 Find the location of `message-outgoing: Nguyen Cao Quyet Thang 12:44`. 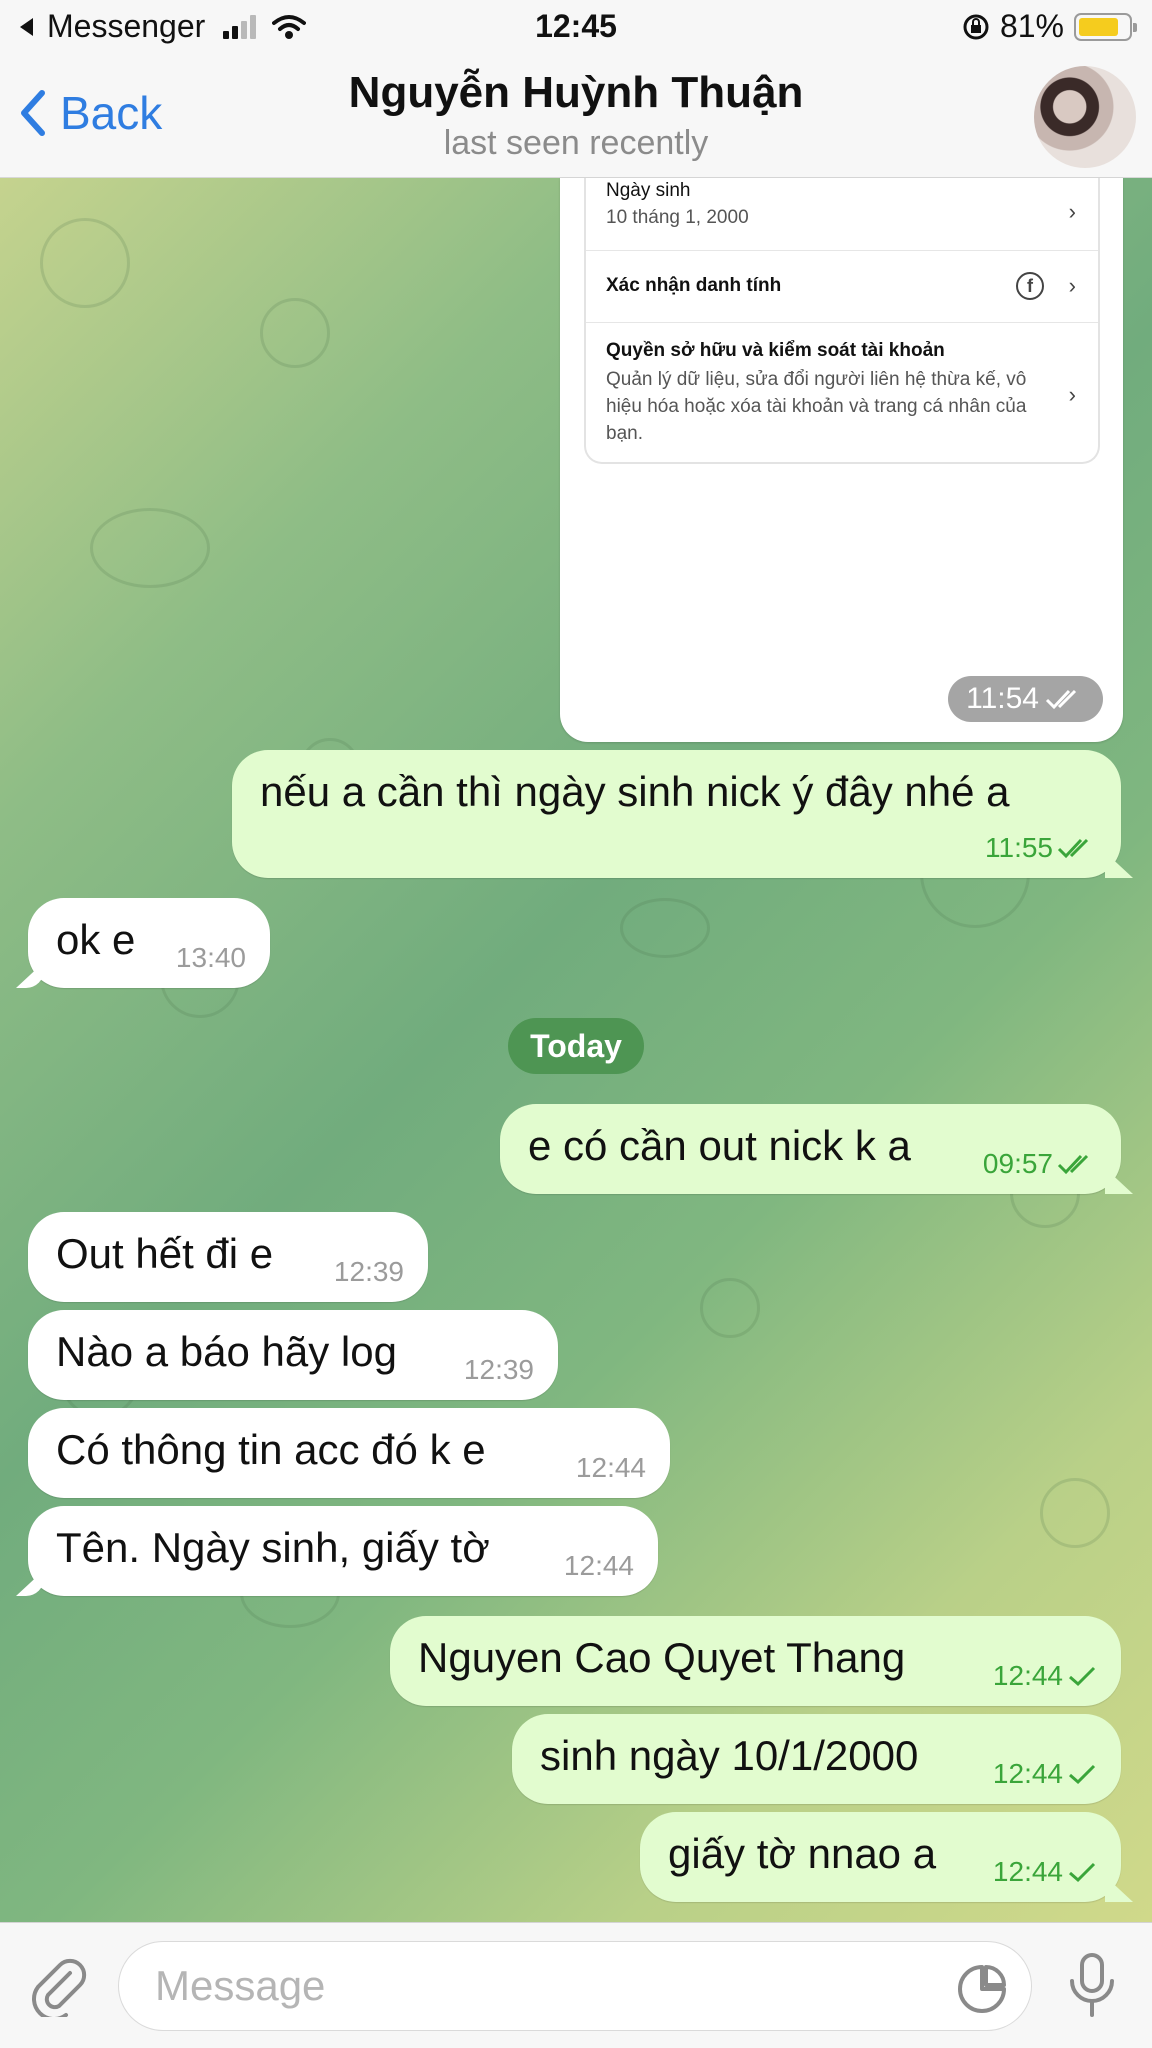

message-outgoing: Nguyen Cao Quyet Thang 12:44 is located at coordinates (755, 1661).